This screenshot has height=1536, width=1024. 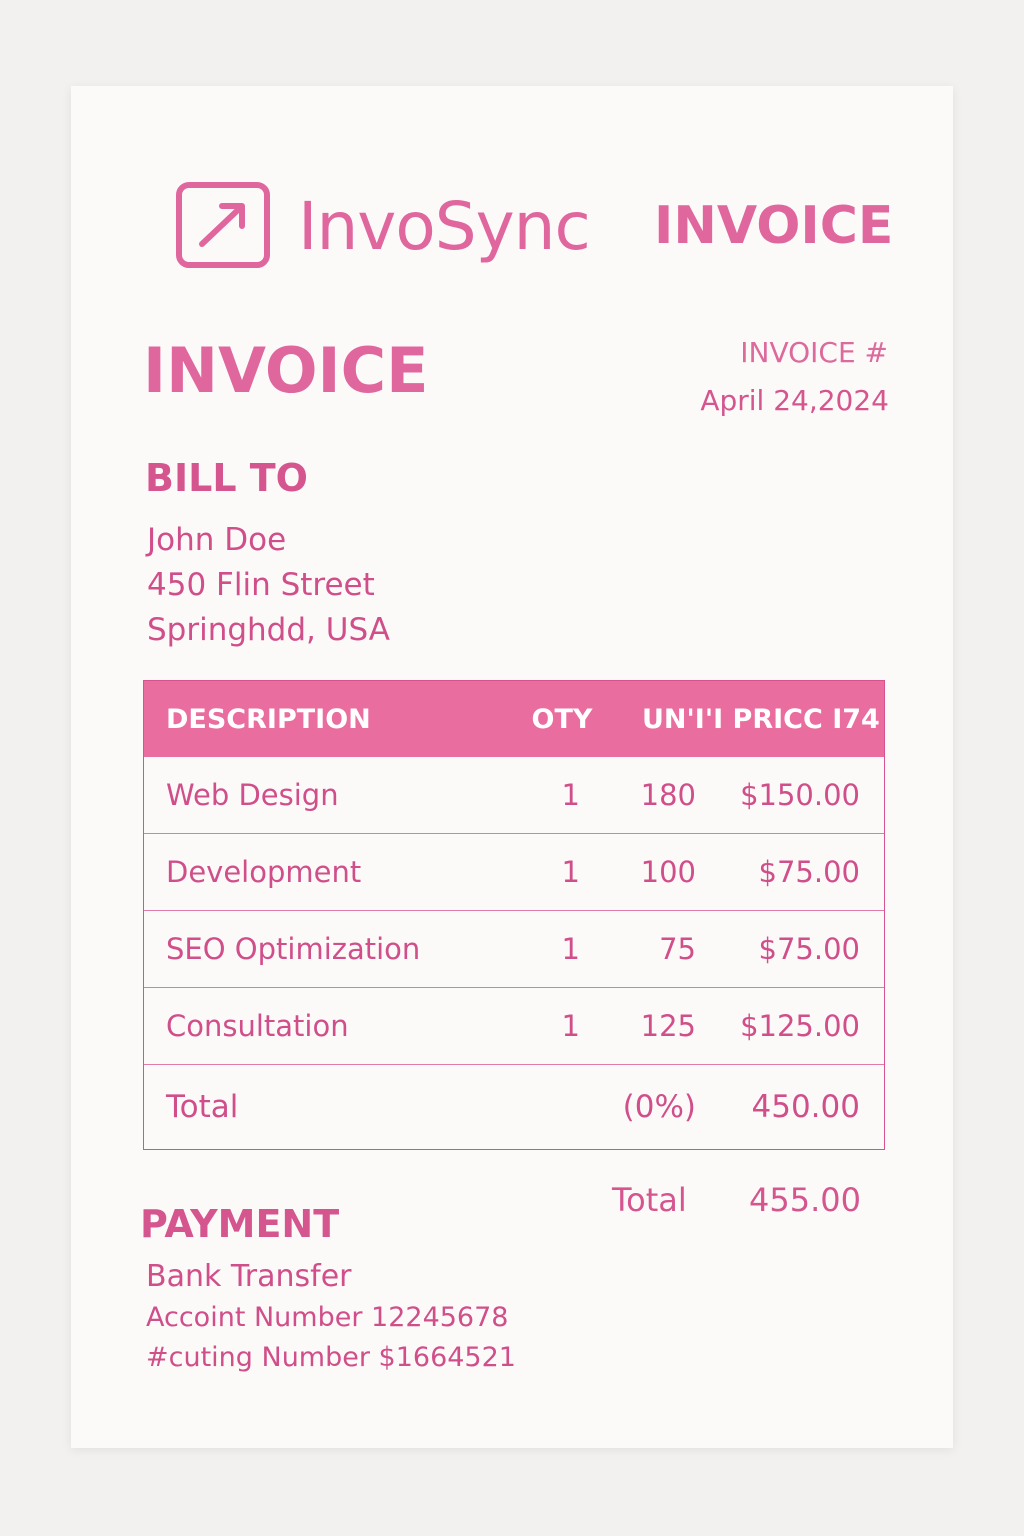 What do you see at coordinates (814, 352) in the screenshot?
I see `invoice-number-label: INVOICE #` at bounding box center [814, 352].